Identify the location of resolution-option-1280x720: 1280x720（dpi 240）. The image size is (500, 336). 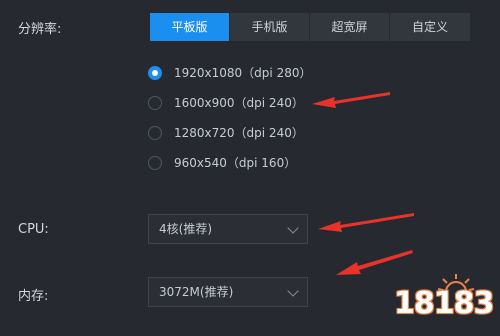
(226, 132).